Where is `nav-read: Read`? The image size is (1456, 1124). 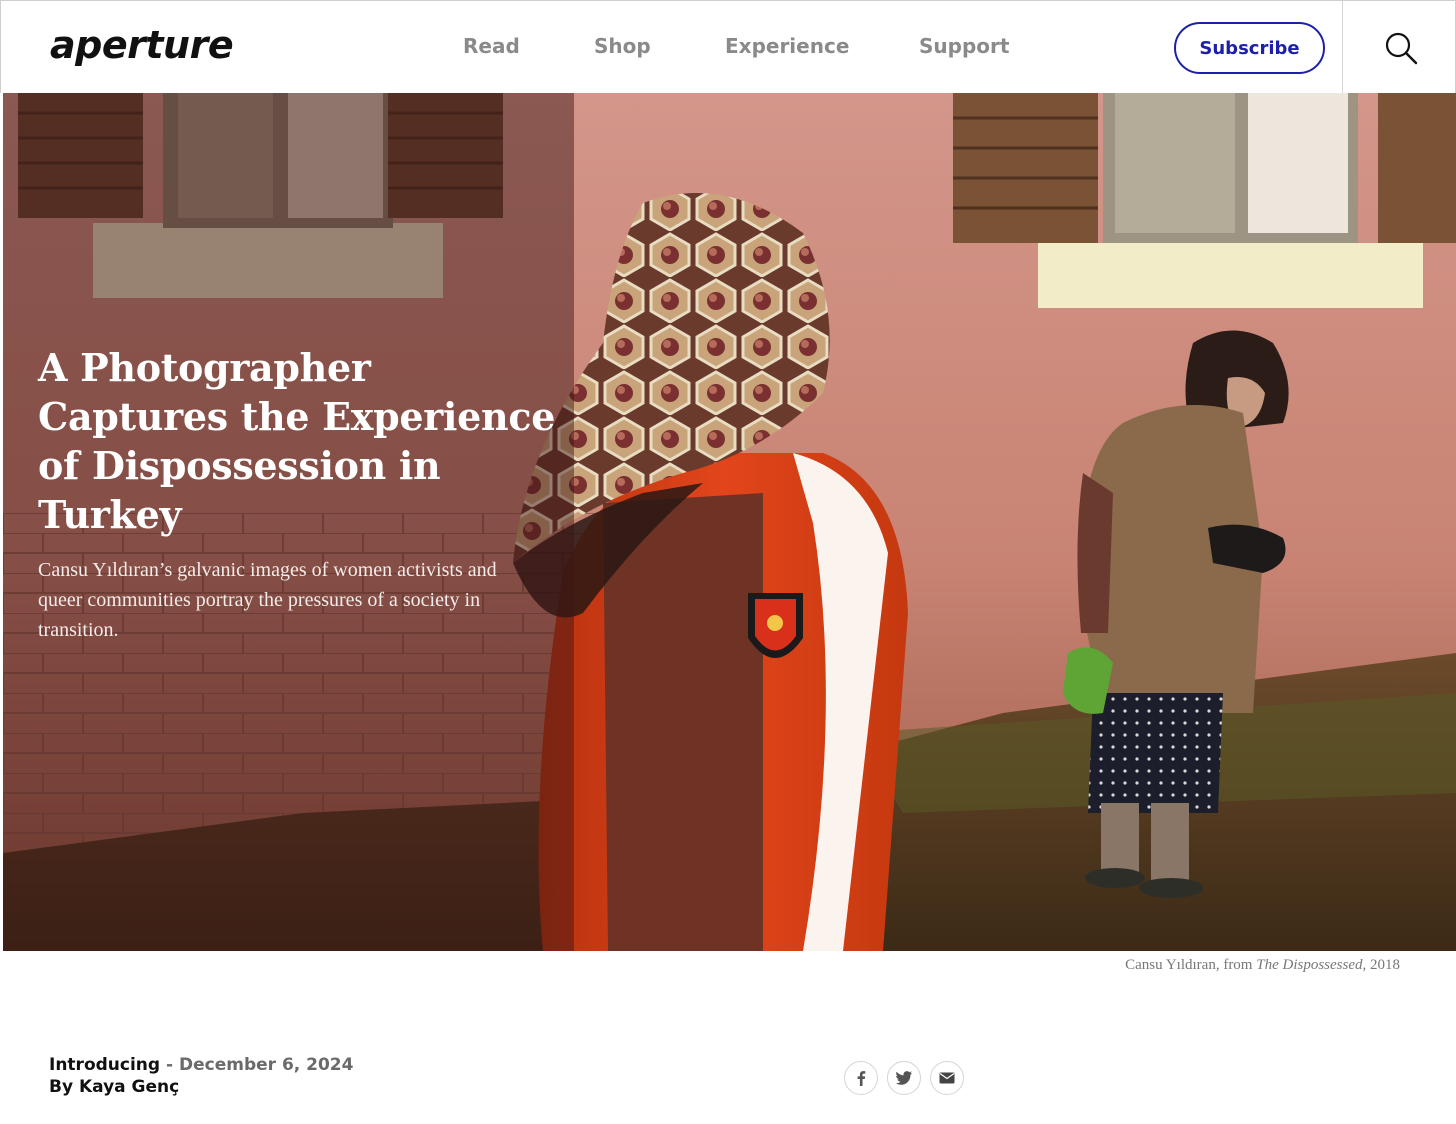
nav-read: Read is located at coordinates (491, 46).